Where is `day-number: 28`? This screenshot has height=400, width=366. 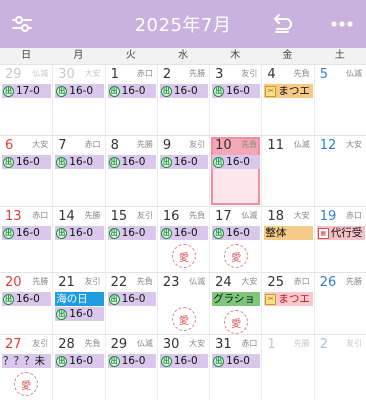 day-number: 28 is located at coordinates (66, 344).